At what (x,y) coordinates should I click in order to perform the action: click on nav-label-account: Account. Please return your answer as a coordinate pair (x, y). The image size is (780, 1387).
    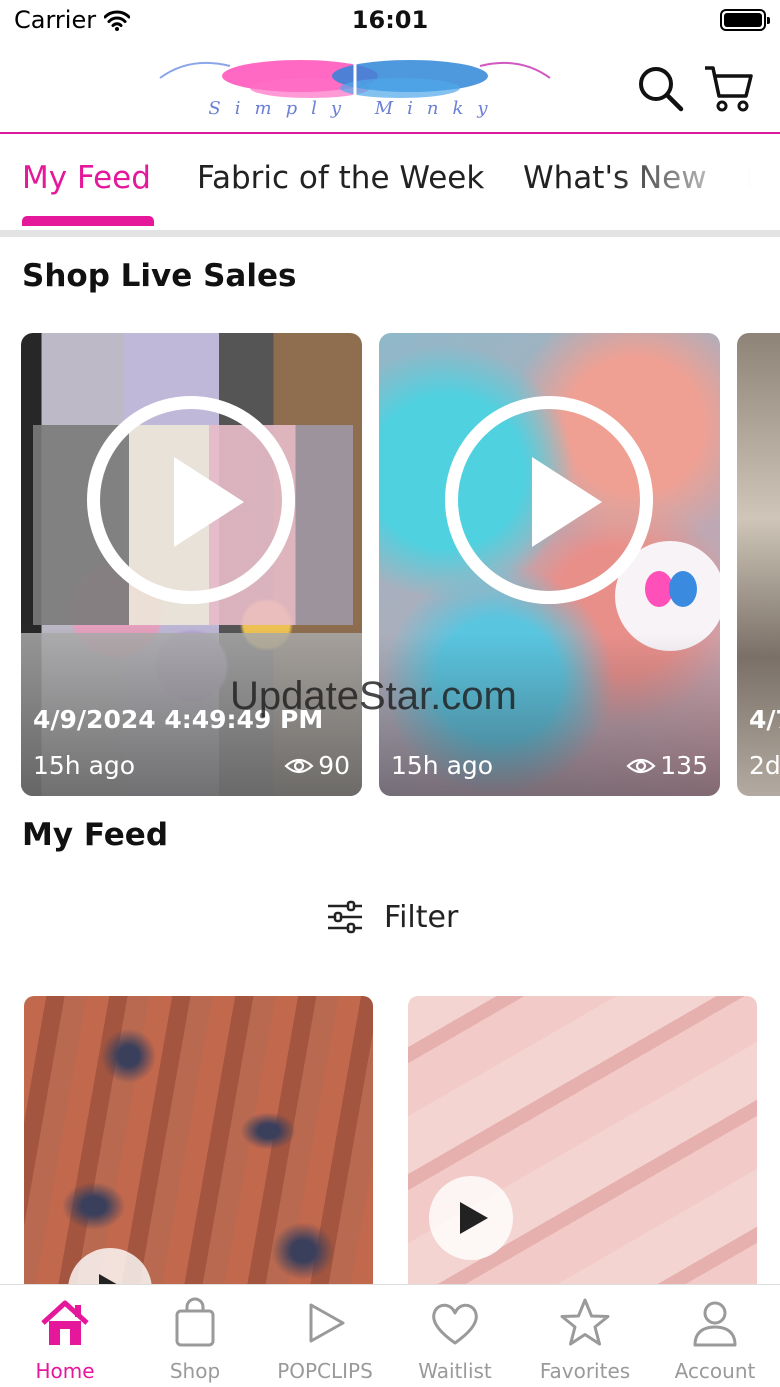
    Looking at the image, I should click on (715, 1371).